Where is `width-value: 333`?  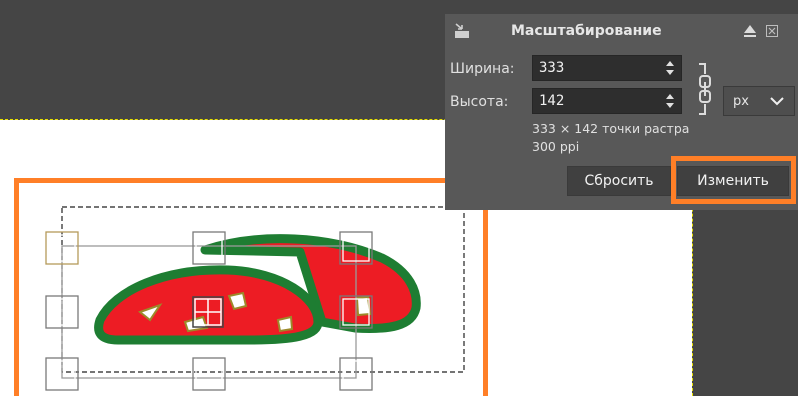 width-value: 333 is located at coordinates (552, 68).